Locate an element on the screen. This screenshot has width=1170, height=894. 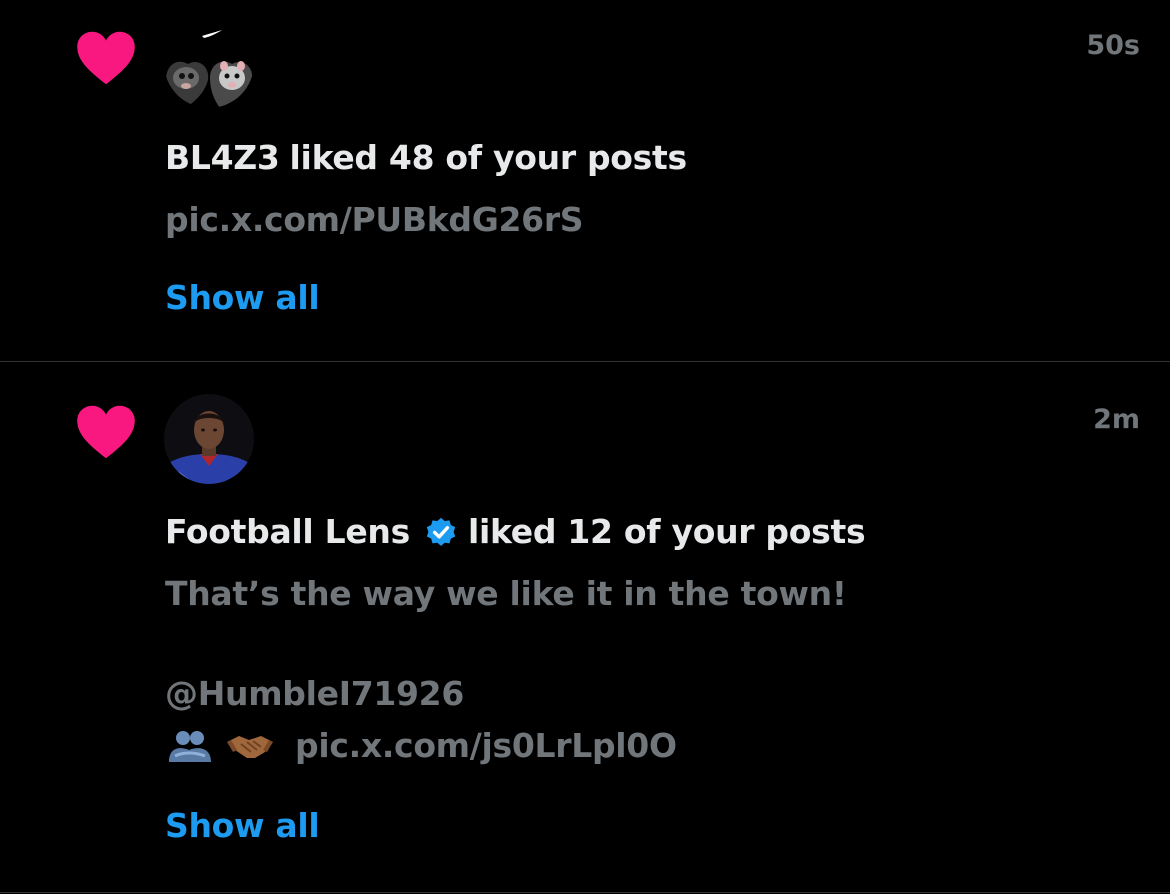
action-text: liked 12 of your posts is located at coordinates (666, 531).